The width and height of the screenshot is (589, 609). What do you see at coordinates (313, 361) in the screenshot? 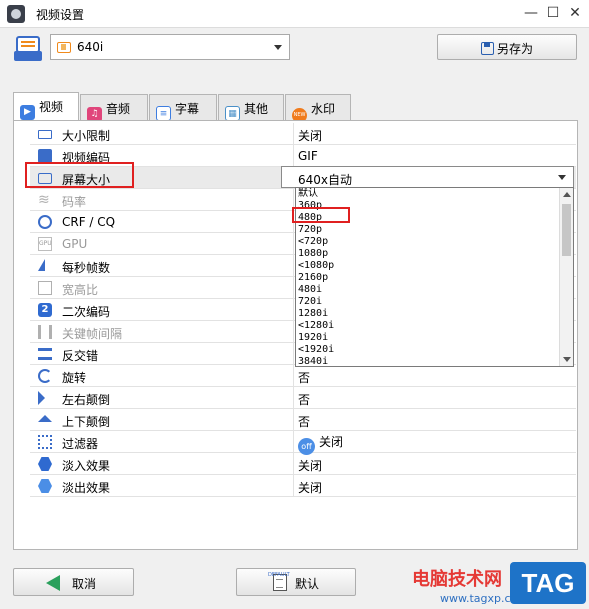
I see `dropdown-option: 3840i` at bounding box center [313, 361].